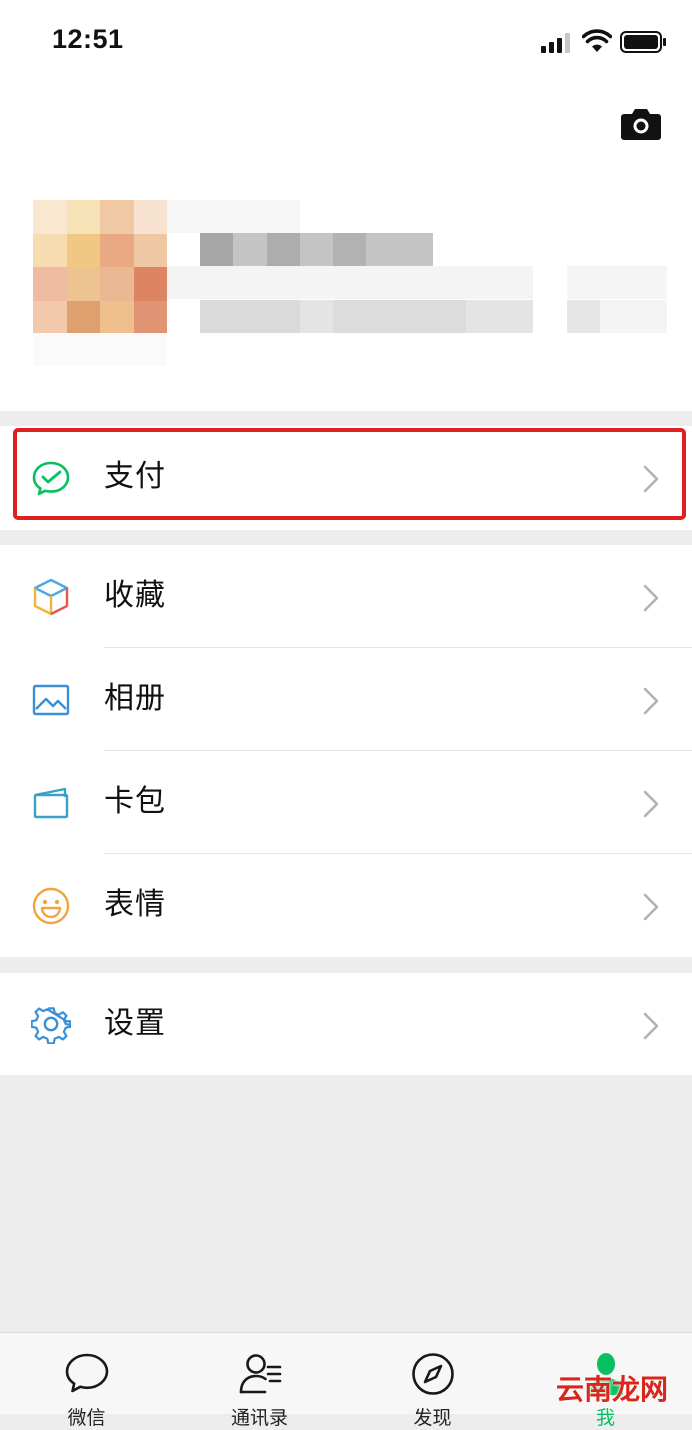  I want to click on wechat-pay-icon, so click(51, 478).